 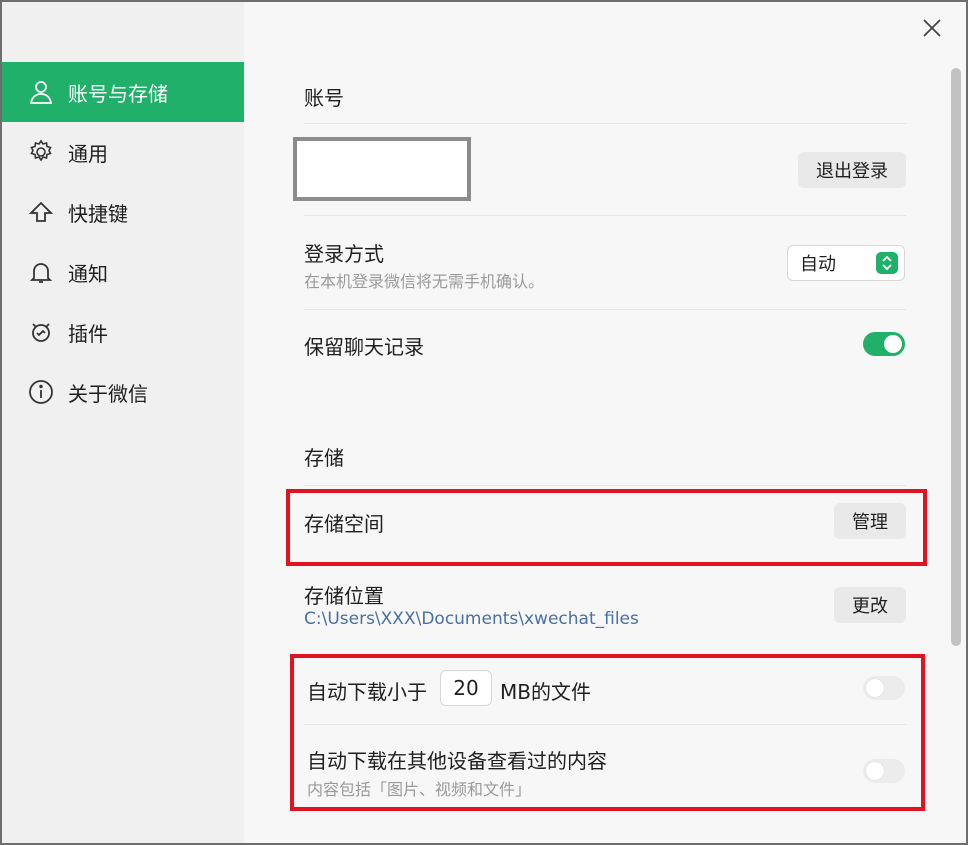 I want to click on close-icon, so click(x=932, y=28).